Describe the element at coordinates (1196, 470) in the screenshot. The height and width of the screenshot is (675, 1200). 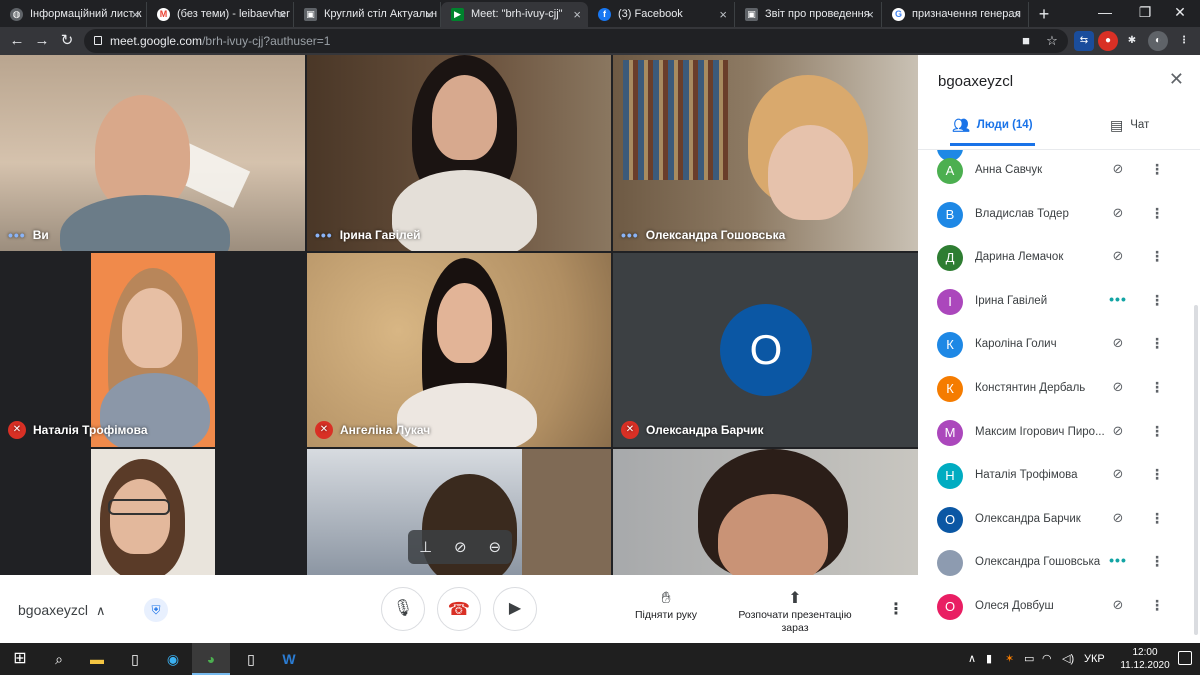
I see `scrollbar` at that location.